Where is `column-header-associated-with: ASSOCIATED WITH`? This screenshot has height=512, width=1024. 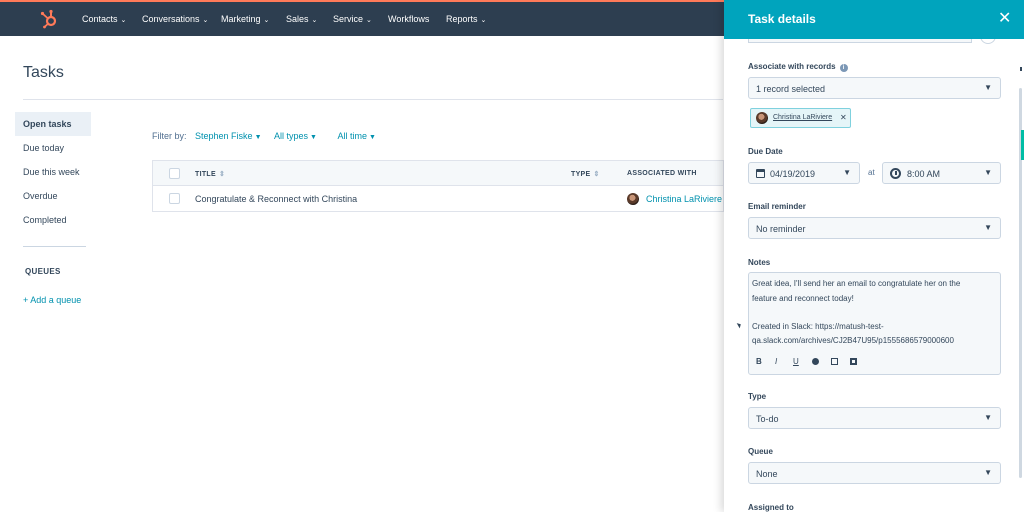
column-header-associated-with: ASSOCIATED WITH is located at coordinates (662, 173).